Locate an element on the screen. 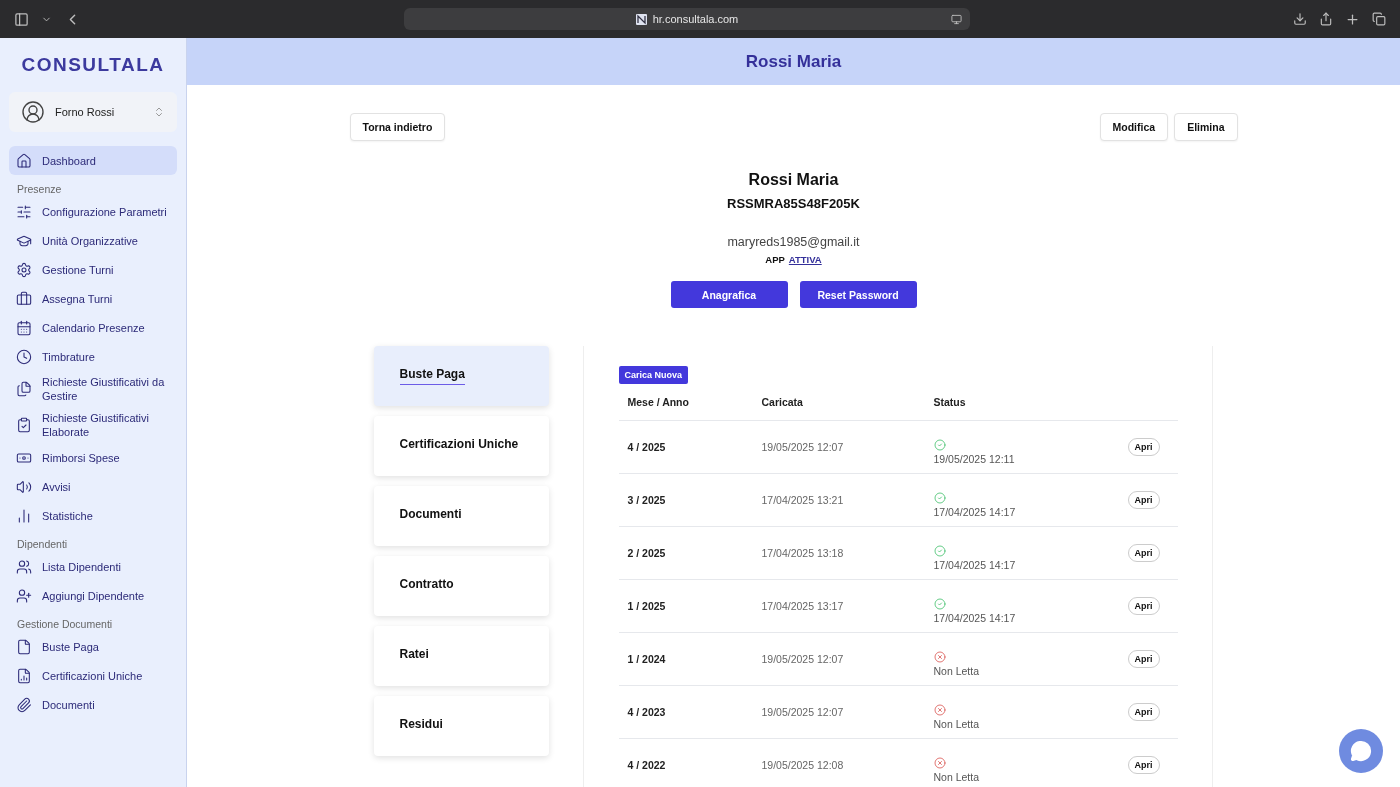  monitor-icon is located at coordinates (956, 19).